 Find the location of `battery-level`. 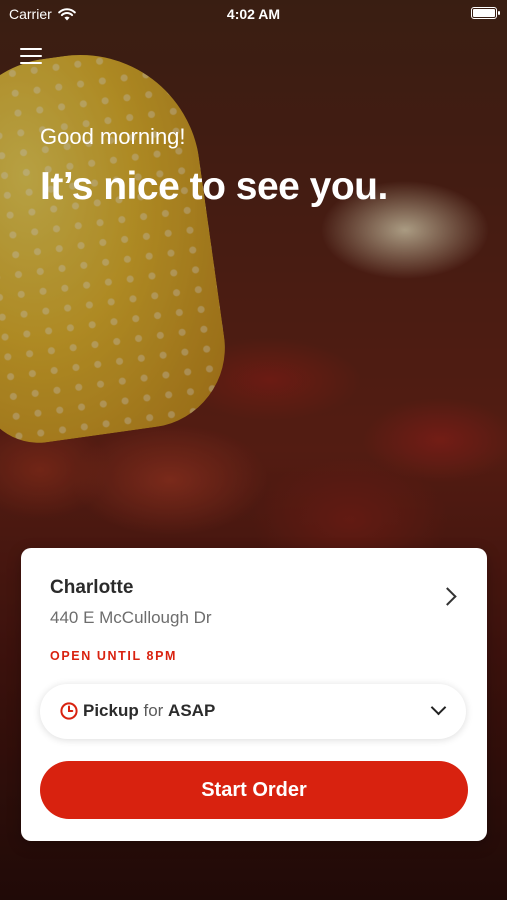

battery-level is located at coordinates (484, 13).